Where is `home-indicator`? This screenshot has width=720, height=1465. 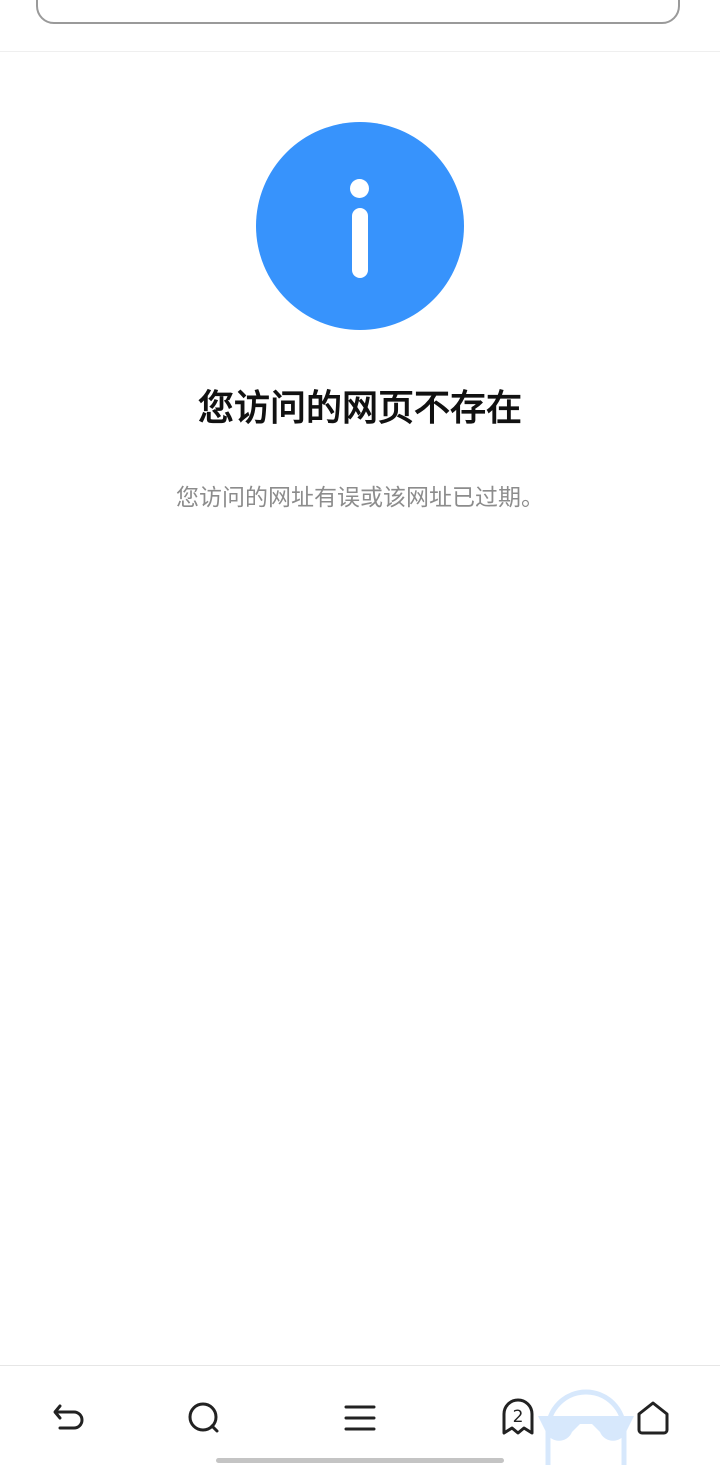 home-indicator is located at coordinates (360, 1460).